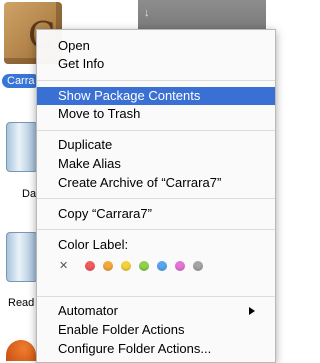  What do you see at coordinates (156, 164) in the screenshot?
I see `menu-item-make-alias: Make Alias` at bounding box center [156, 164].